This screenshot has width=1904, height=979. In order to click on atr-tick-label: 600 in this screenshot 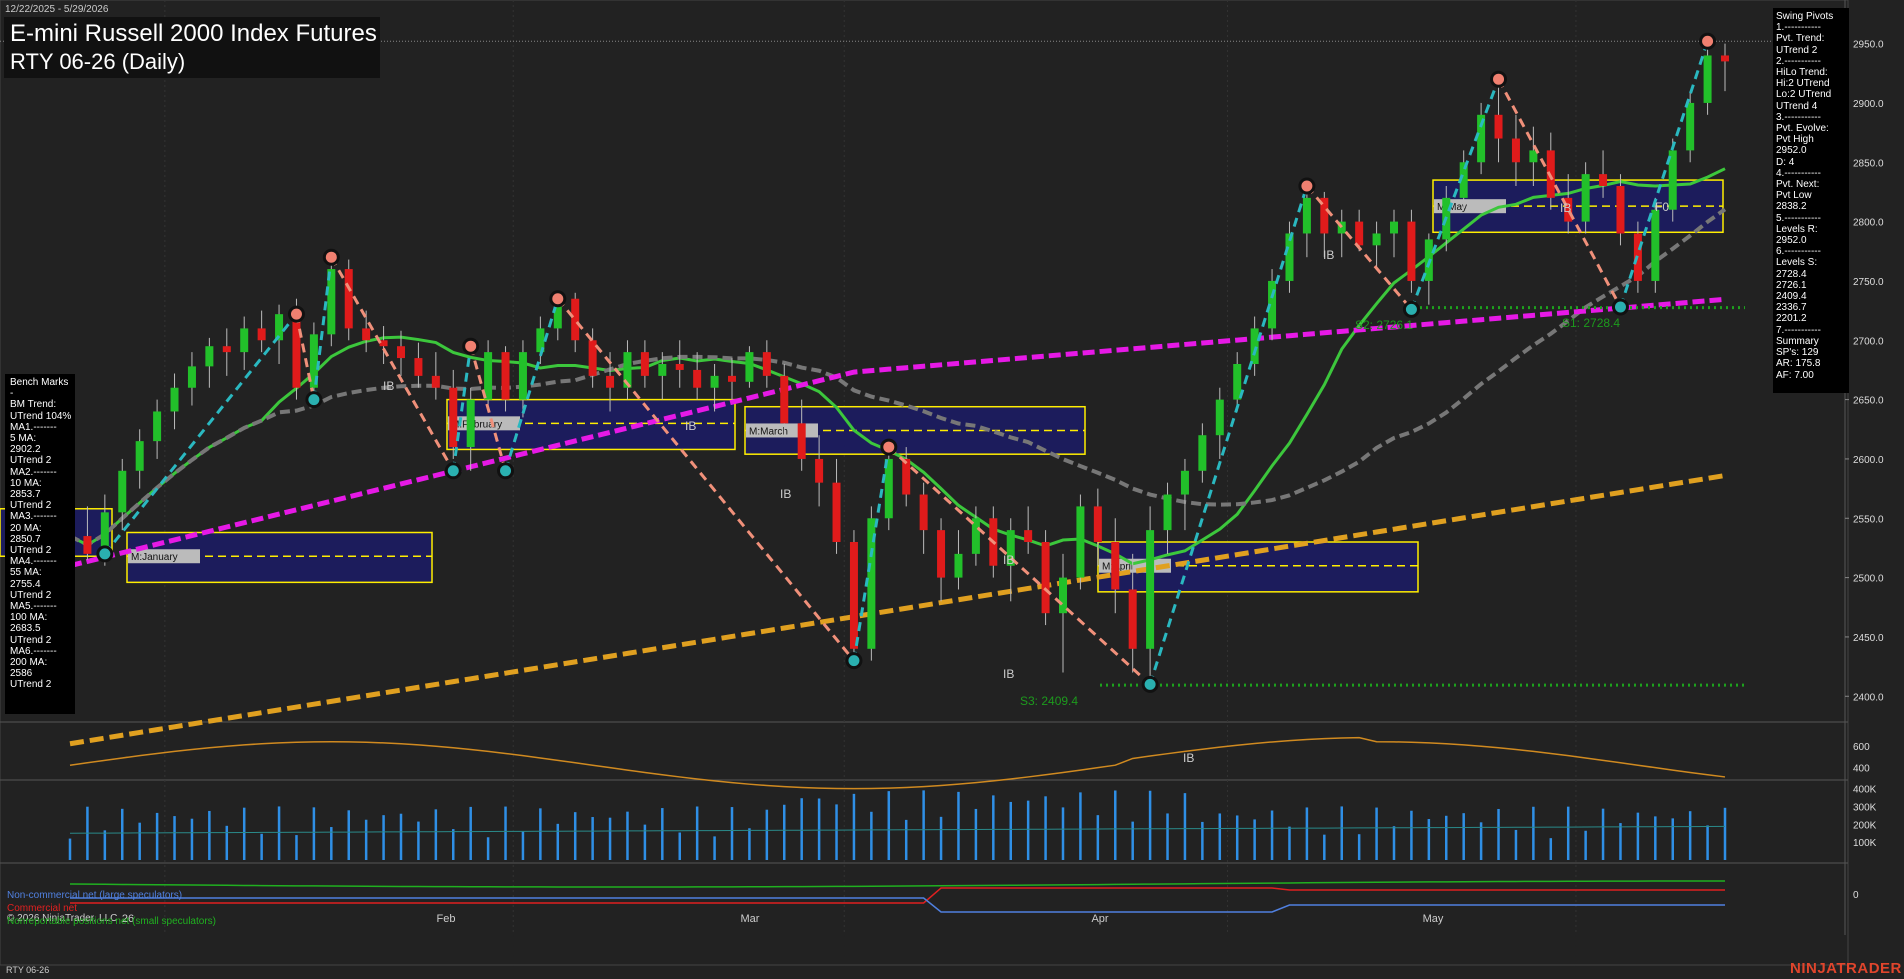, I will do `click(1861, 747)`.